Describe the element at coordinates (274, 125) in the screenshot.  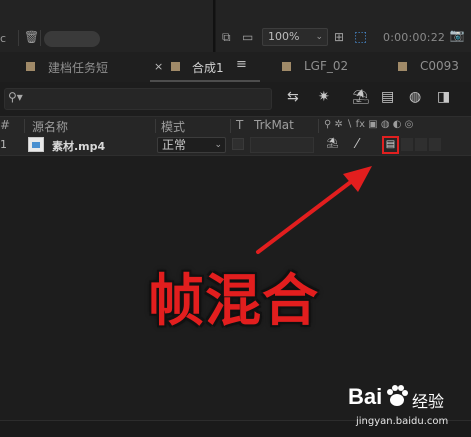
I see `column-trkmat: TrkMat` at that location.